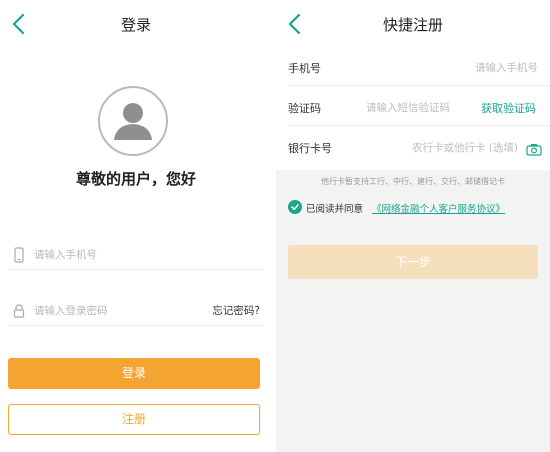  What do you see at coordinates (19, 255) in the screenshot?
I see `phone-icon` at bounding box center [19, 255].